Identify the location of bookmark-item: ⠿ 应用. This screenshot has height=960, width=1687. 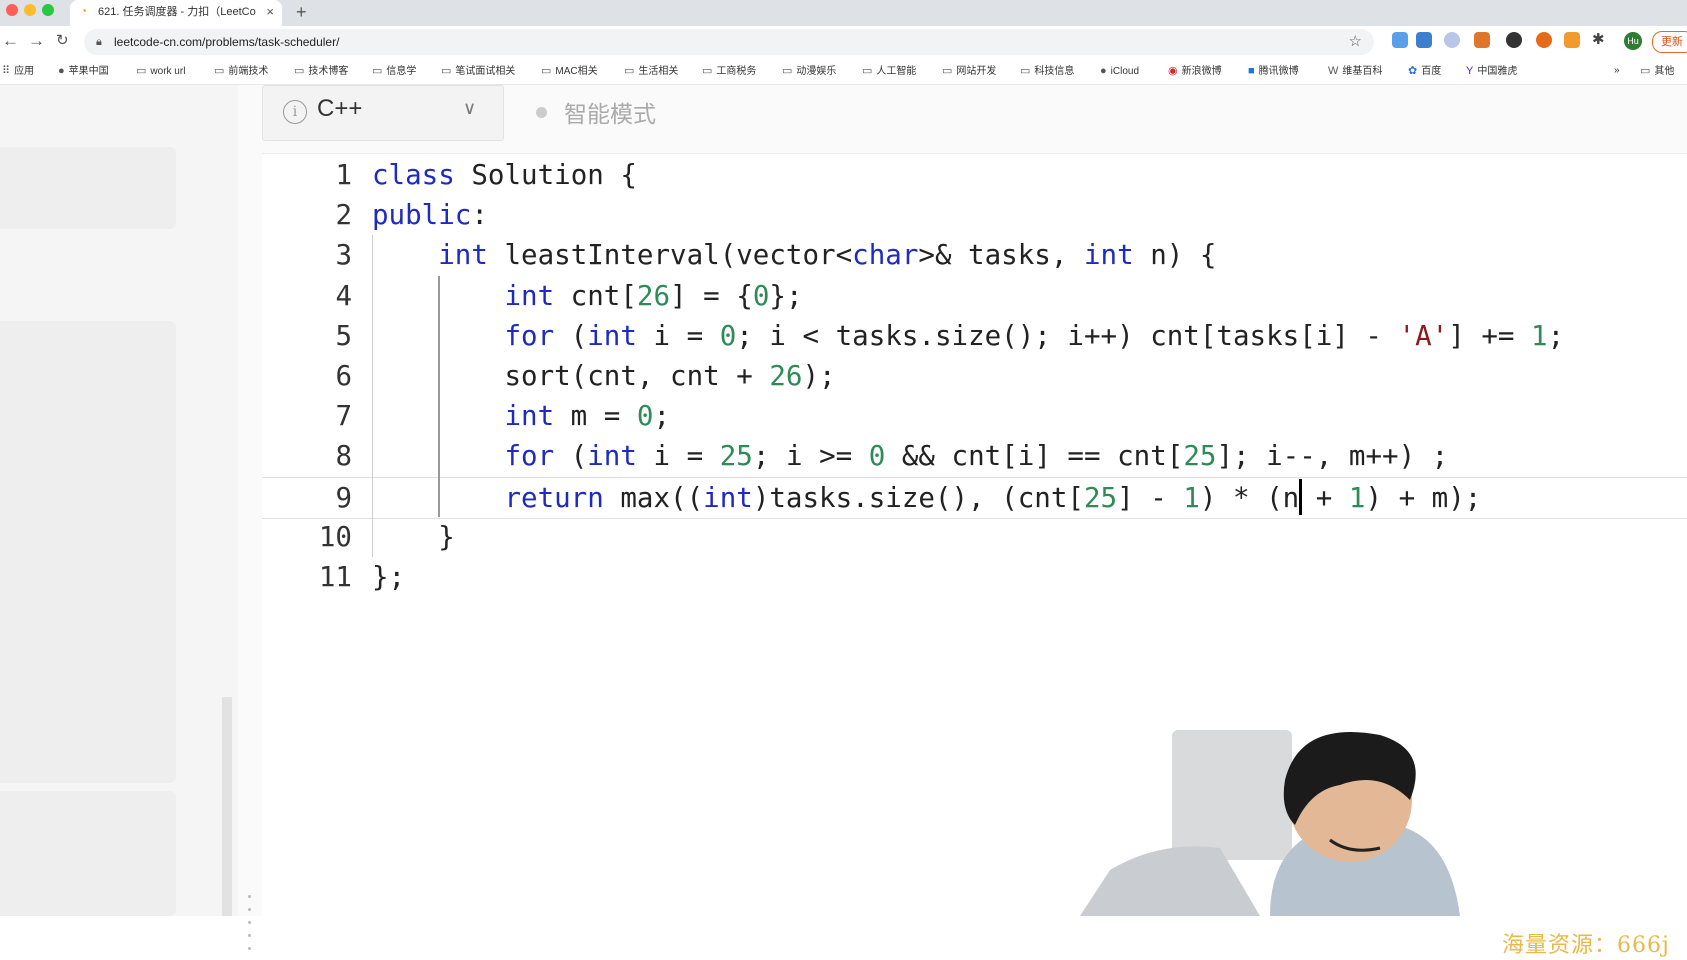
(18, 71).